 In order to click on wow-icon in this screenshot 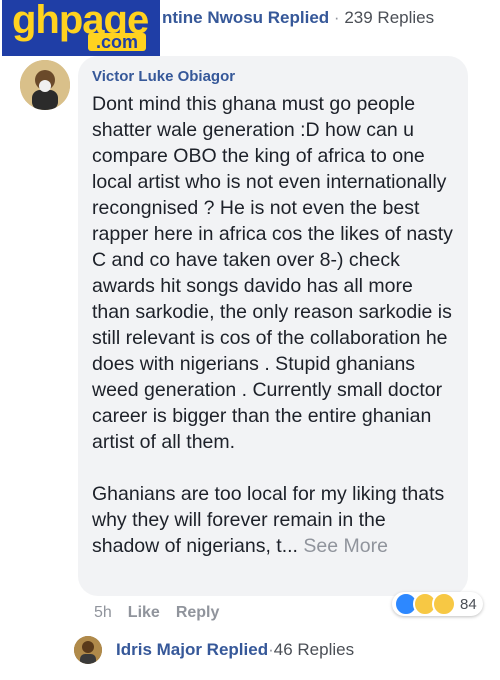, I will do `click(444, 604)`.